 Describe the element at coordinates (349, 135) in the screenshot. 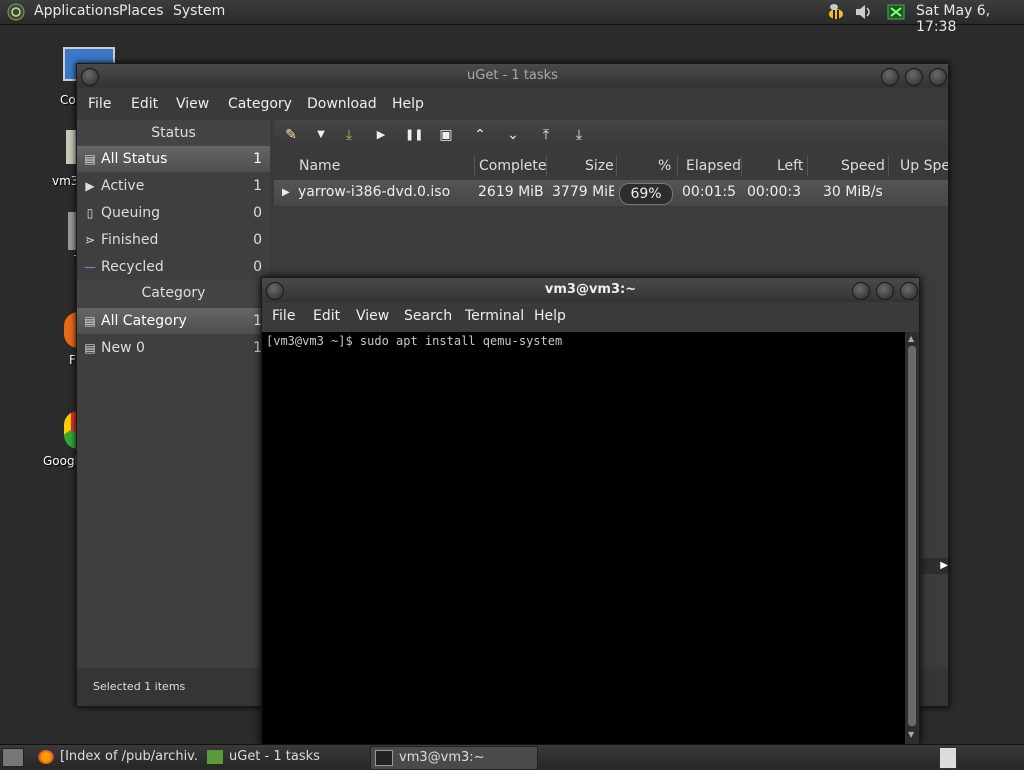

I see `download-icon: ⤓` at that location.